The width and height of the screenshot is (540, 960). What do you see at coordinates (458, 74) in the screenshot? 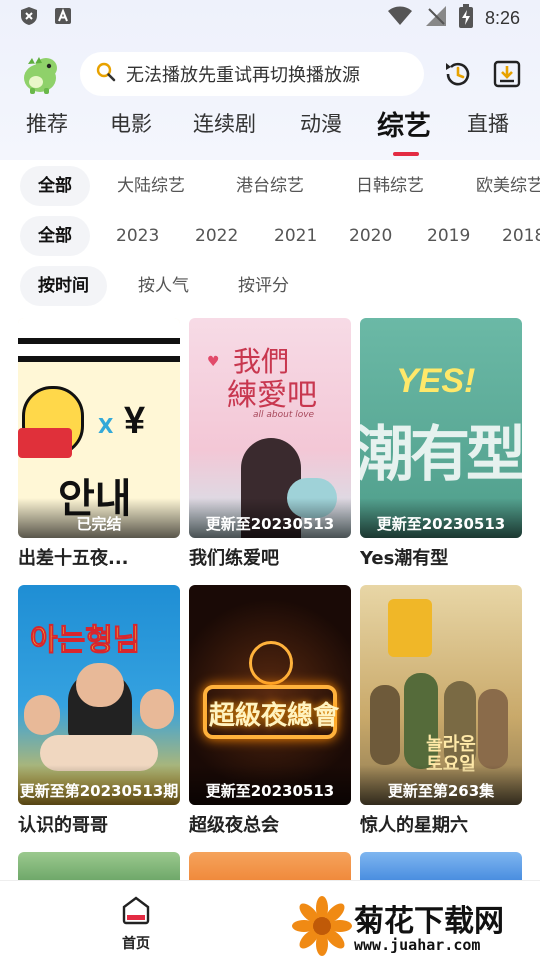
I see `history-icon` at bounding box center [458, 74].